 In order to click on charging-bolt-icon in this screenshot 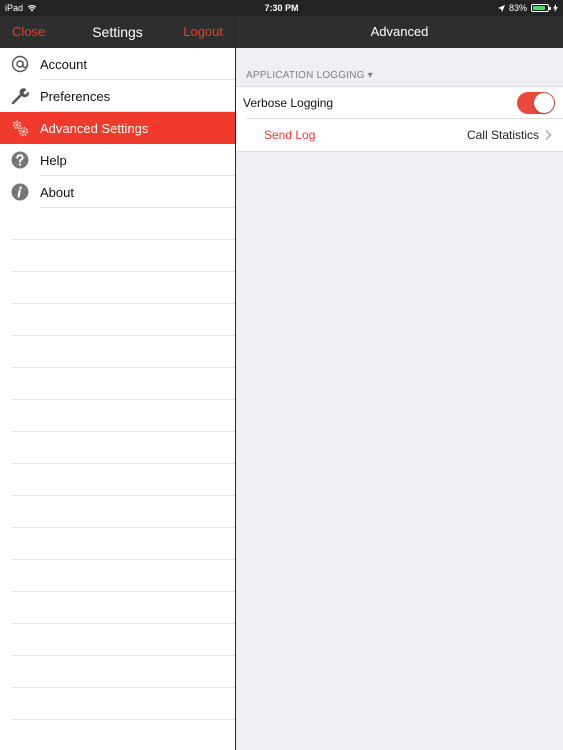, I will do `click(555, 8)`.